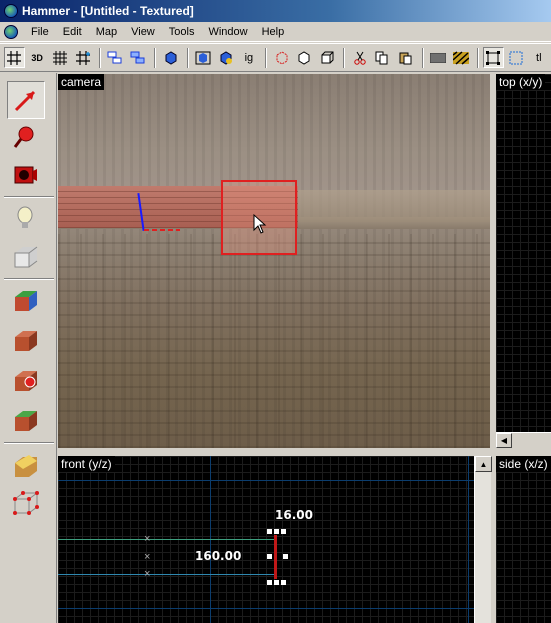 This screenshot has width=551, height=623. Describe the element at coordinates (493, 57) in the screenshot. I see `select-box-icon` at that location.